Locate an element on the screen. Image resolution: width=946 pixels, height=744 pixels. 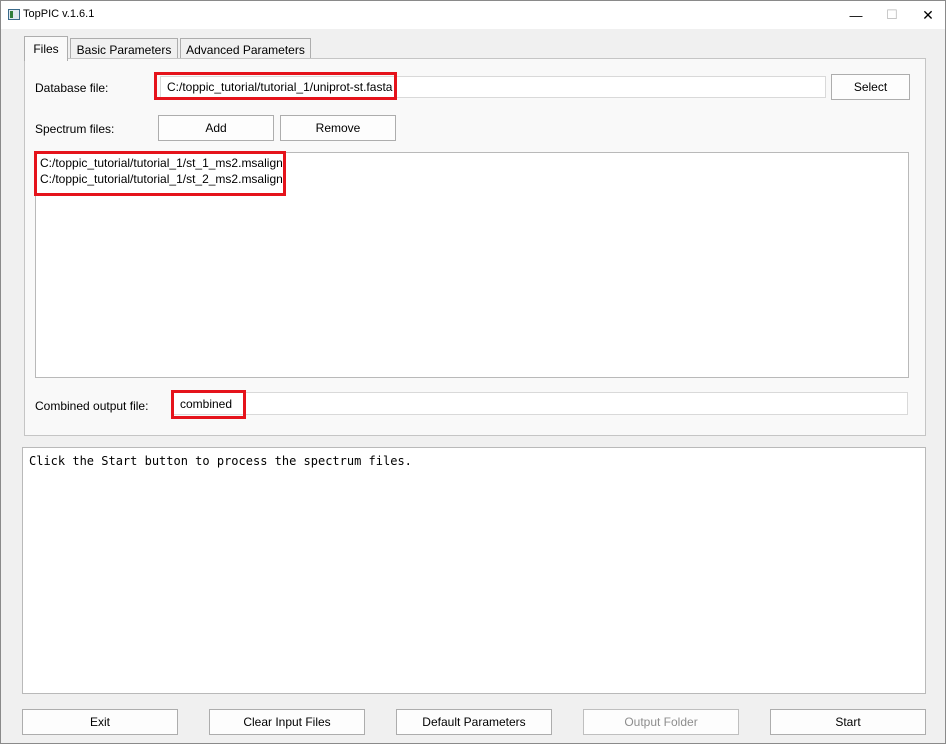
start-button: Start is located at coordinates (848, 722).